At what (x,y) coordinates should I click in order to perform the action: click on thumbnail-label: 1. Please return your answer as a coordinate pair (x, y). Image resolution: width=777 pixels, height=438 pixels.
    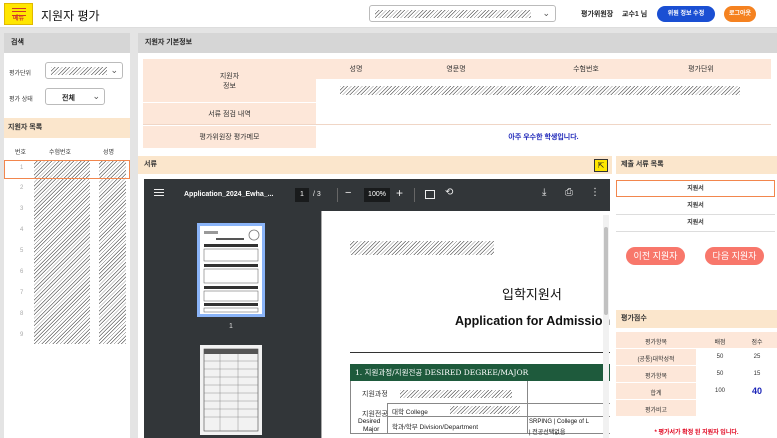
    Looking at the image, I should click on (231, 326).